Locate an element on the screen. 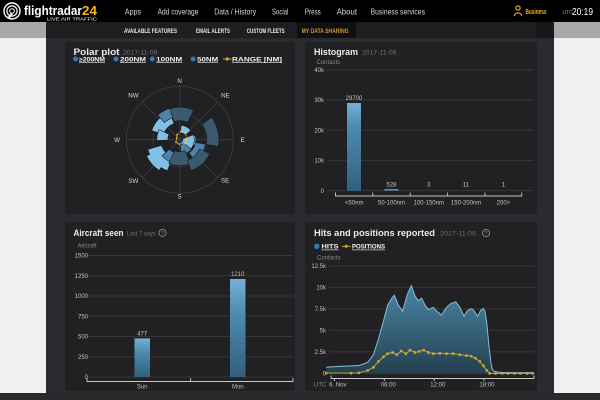 This screenshot has width=600, height=400. svg-text: 30k is located at coordinates (319, 101).